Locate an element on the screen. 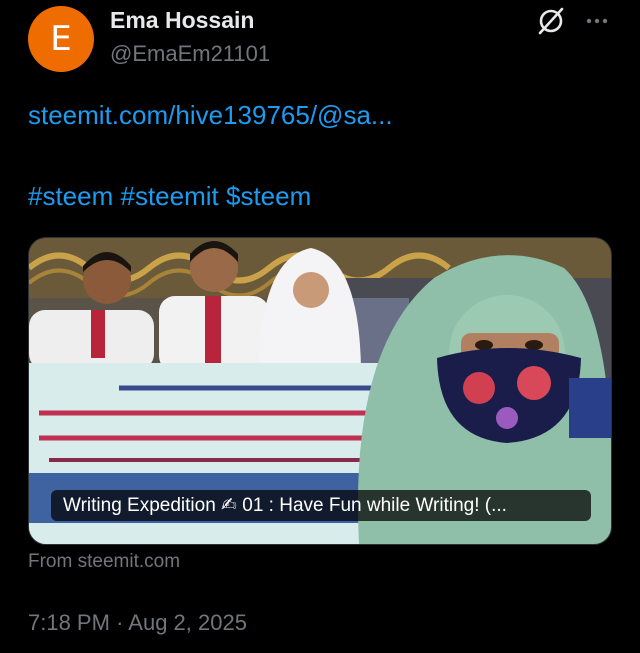 This screenshot has height=653, width=640. grok-icon is located at coordinates (551, 21).